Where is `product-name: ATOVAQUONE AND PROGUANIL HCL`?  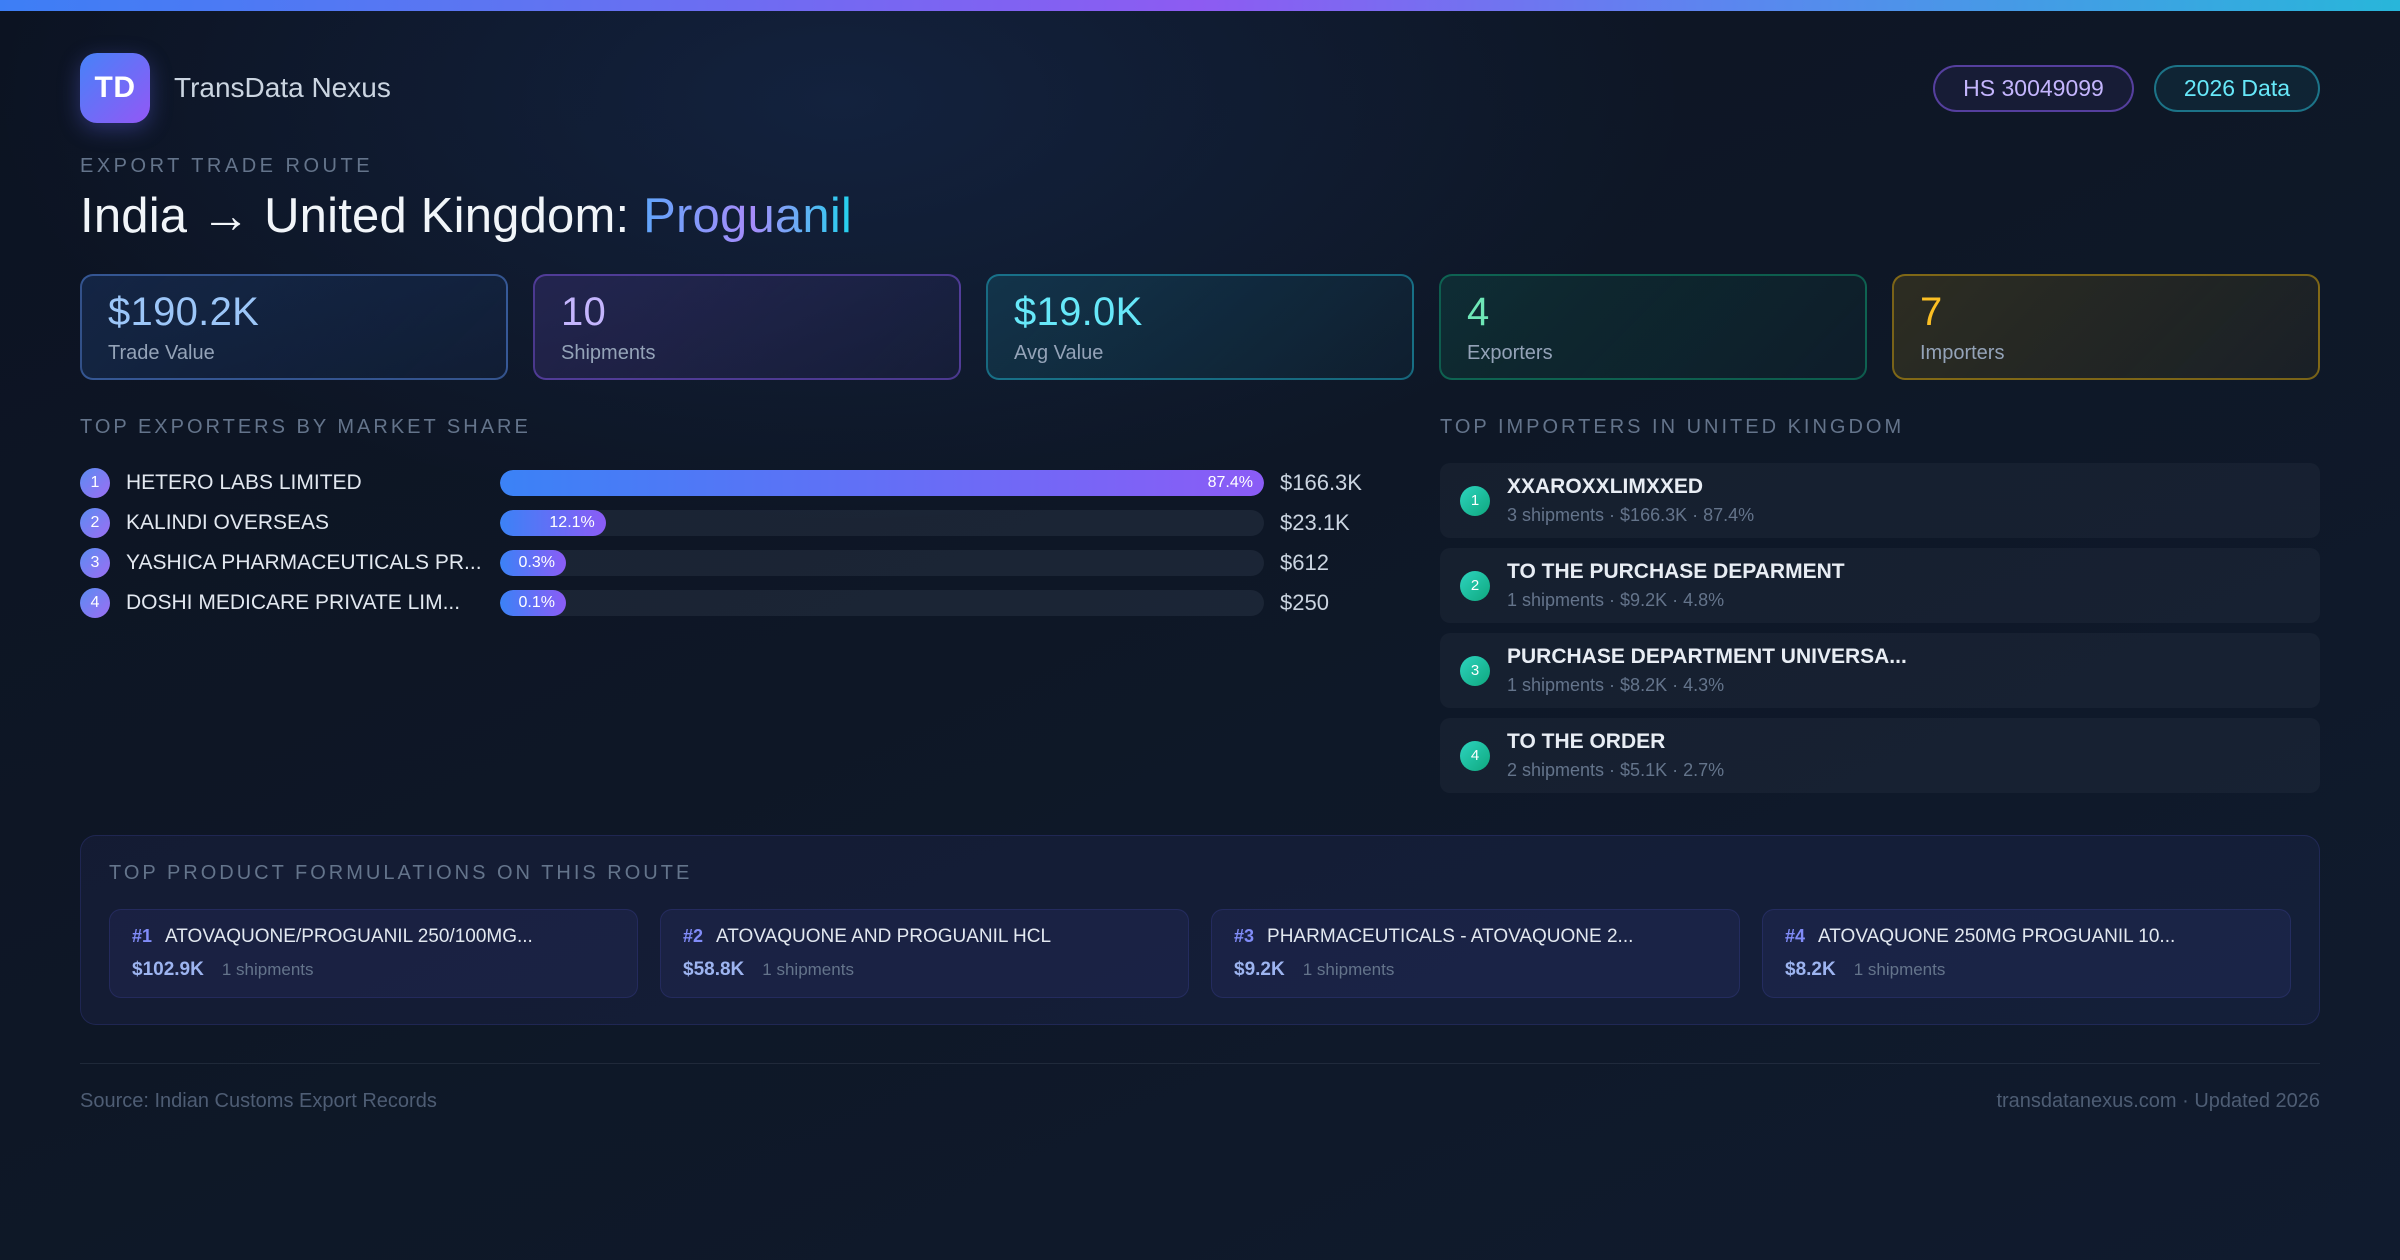 product-name: ATOVAQUONE AND PROGUANIL HCL is located at coordinates (884, 936).